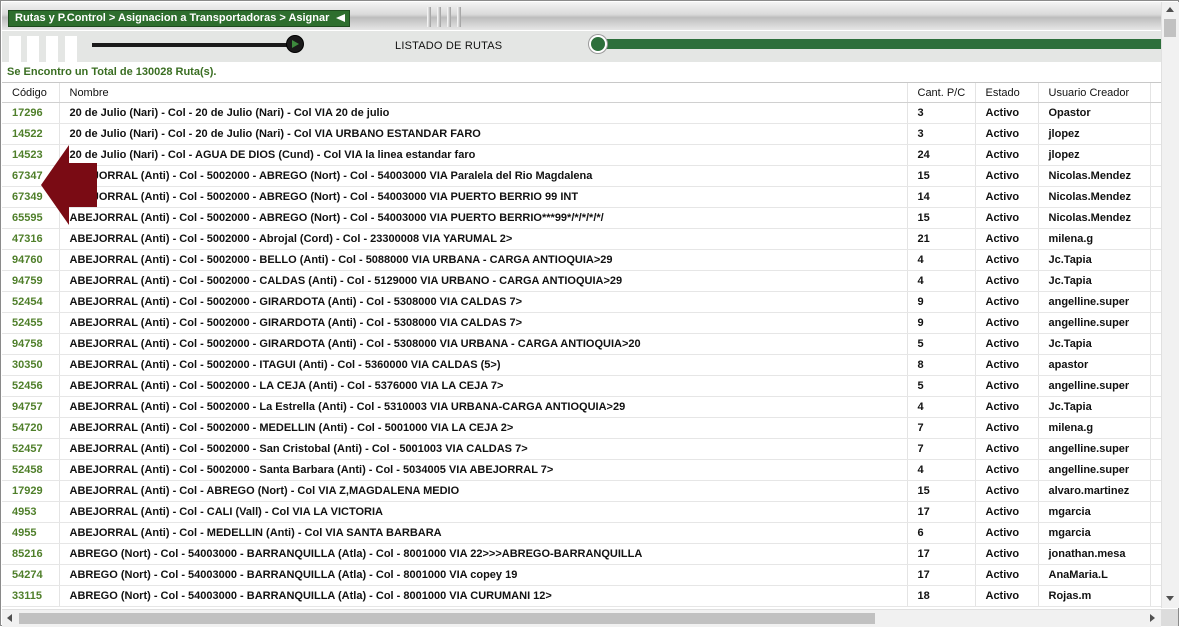 This screenshot has height=627, width=1179. I want to click on column-header-cant: Cant. P/C, so click(941, 93).